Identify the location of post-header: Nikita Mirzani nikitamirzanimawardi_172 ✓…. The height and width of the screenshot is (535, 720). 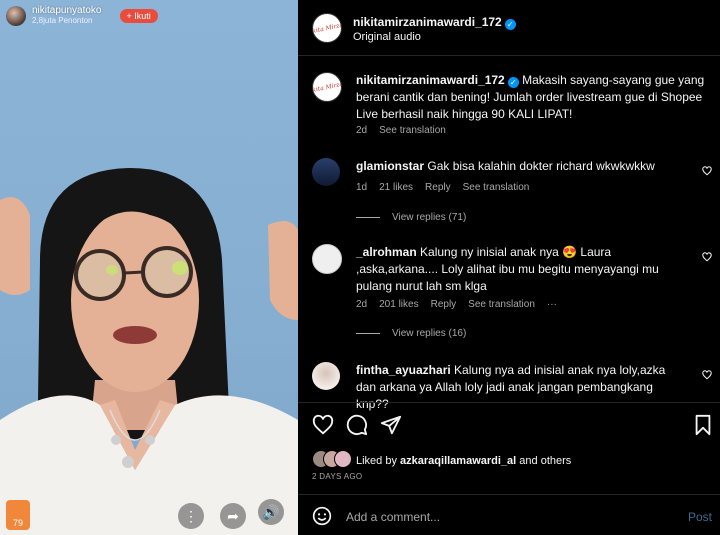
(509, 28).